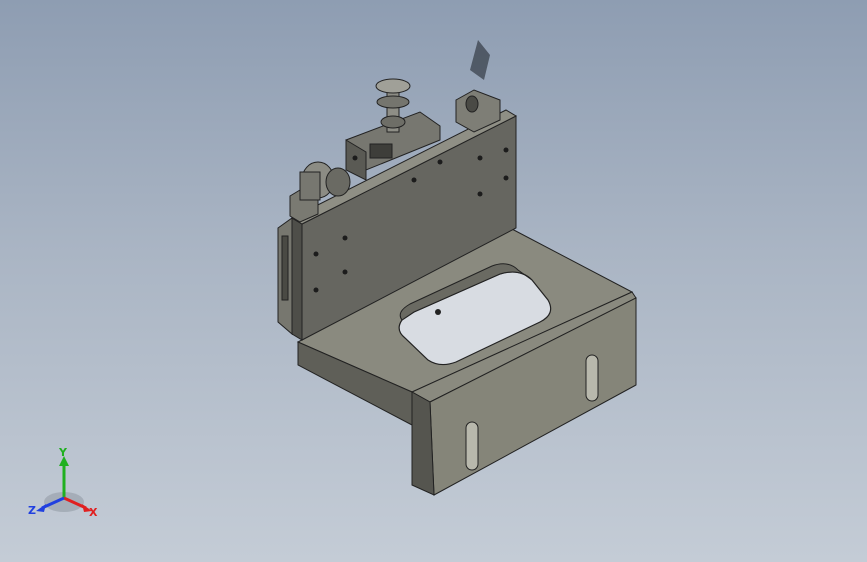 Image resolution: width=867 pixels, height=562 pixels. What do you see at coordinates (393, 86) in the screenshot?
I see `knob-upper` at bounding box center [393, 86].